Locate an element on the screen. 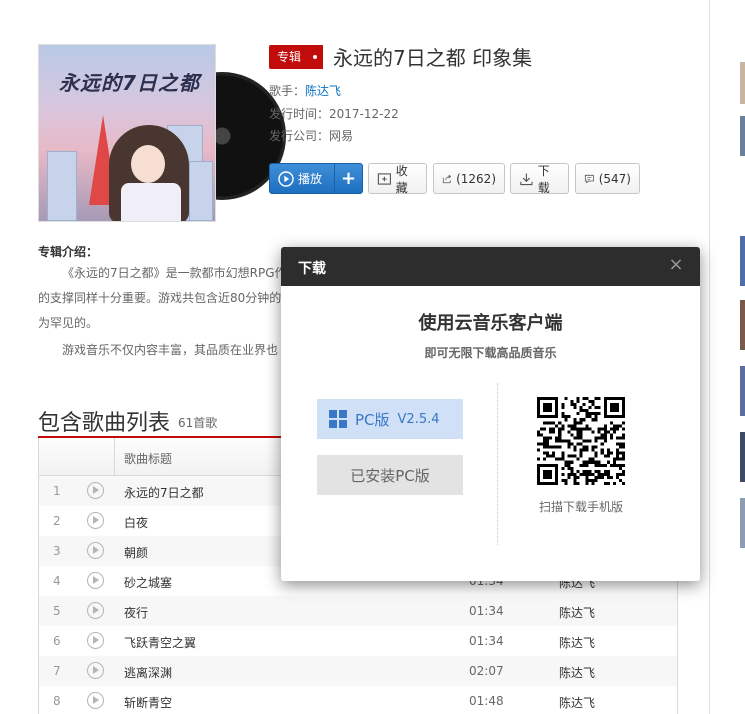 This screenshot has width=745, height=714. table-row: 5 夜行 01:34 陈达飞 is located at coordinates (358, 611).